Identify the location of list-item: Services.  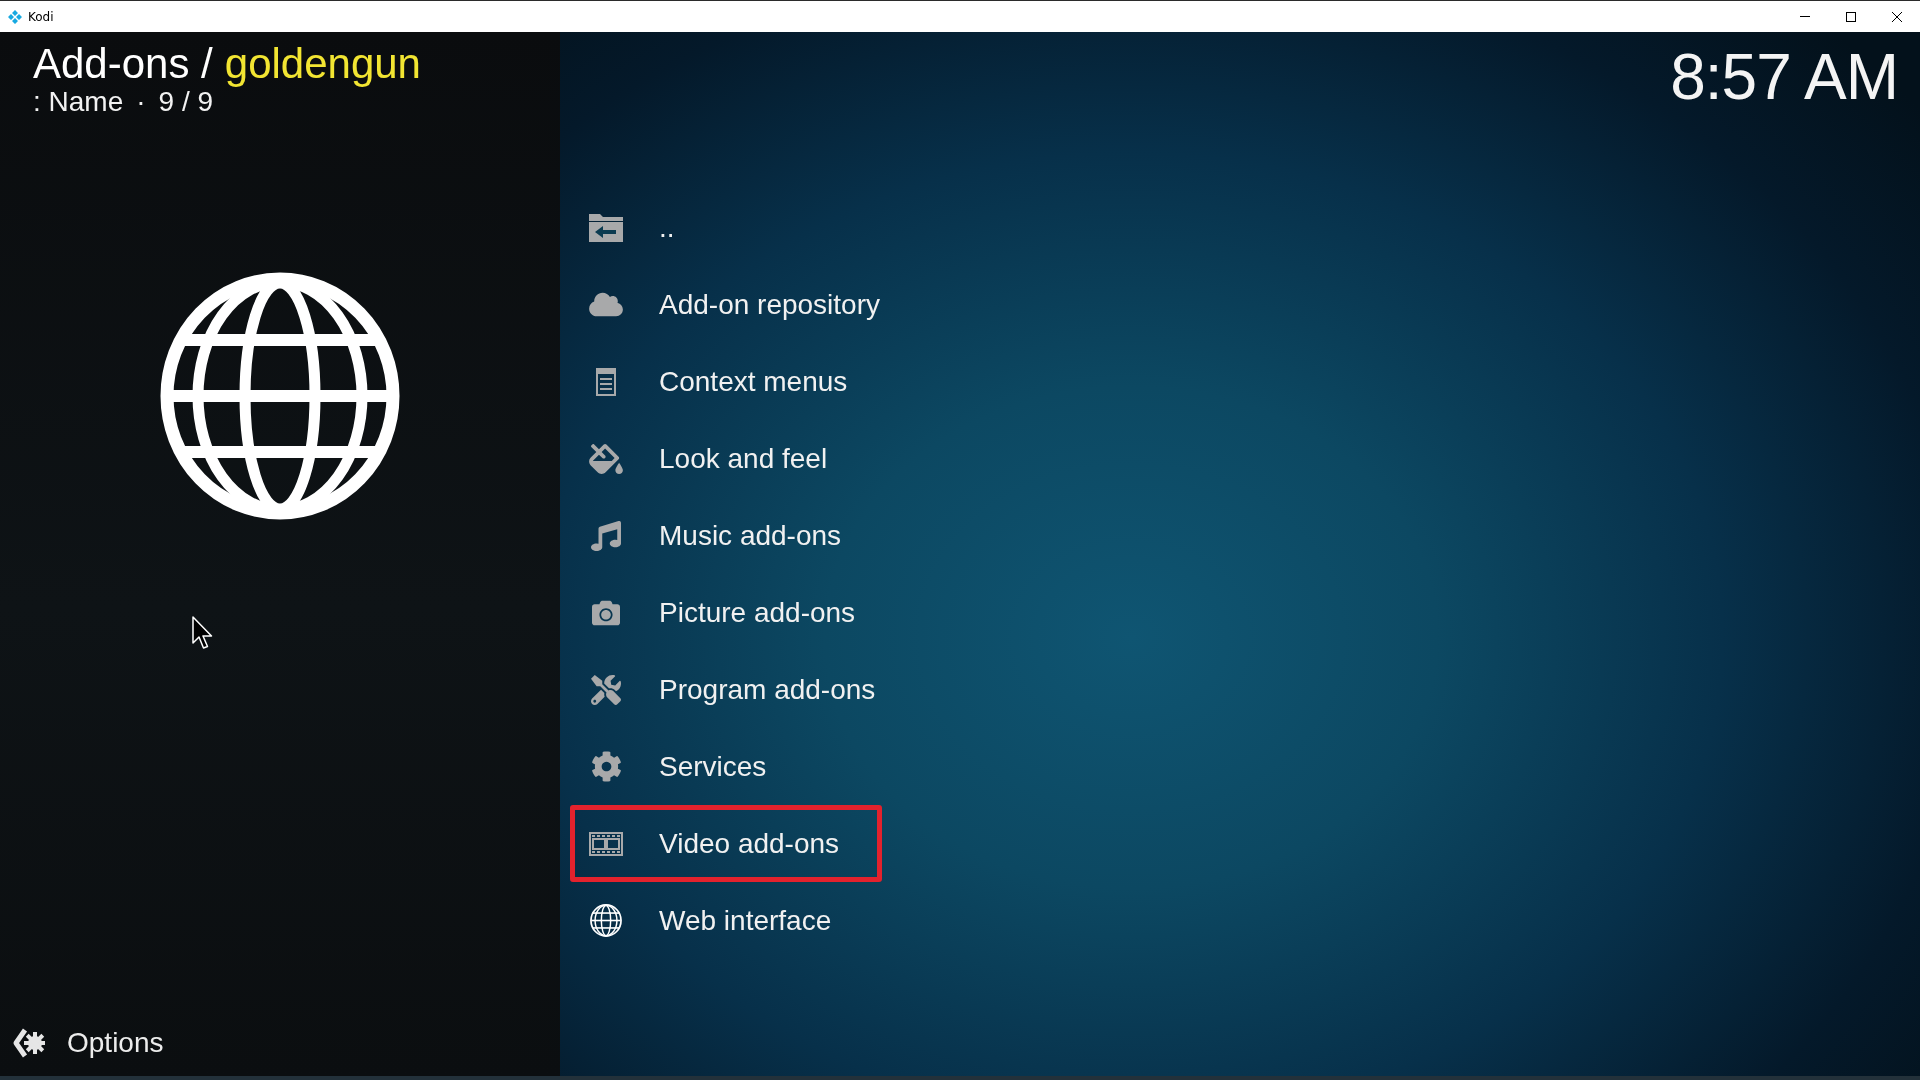
(690, 766).